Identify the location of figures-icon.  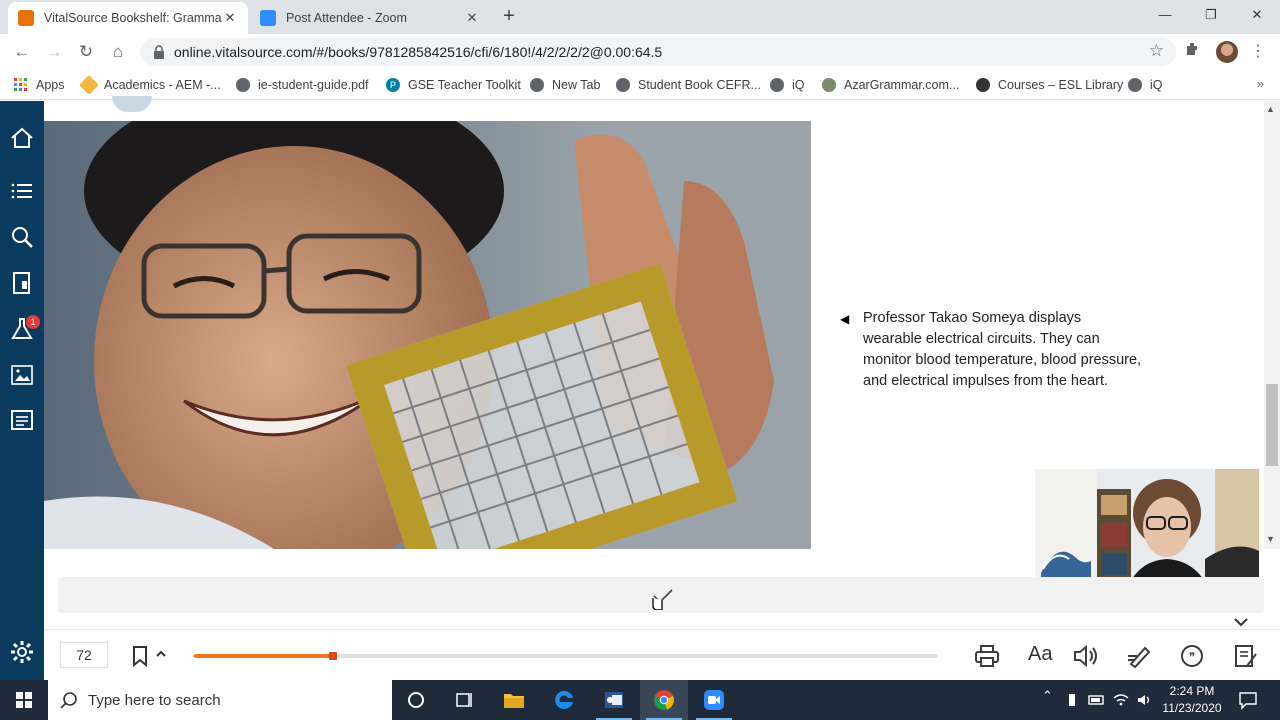
(22, 375).